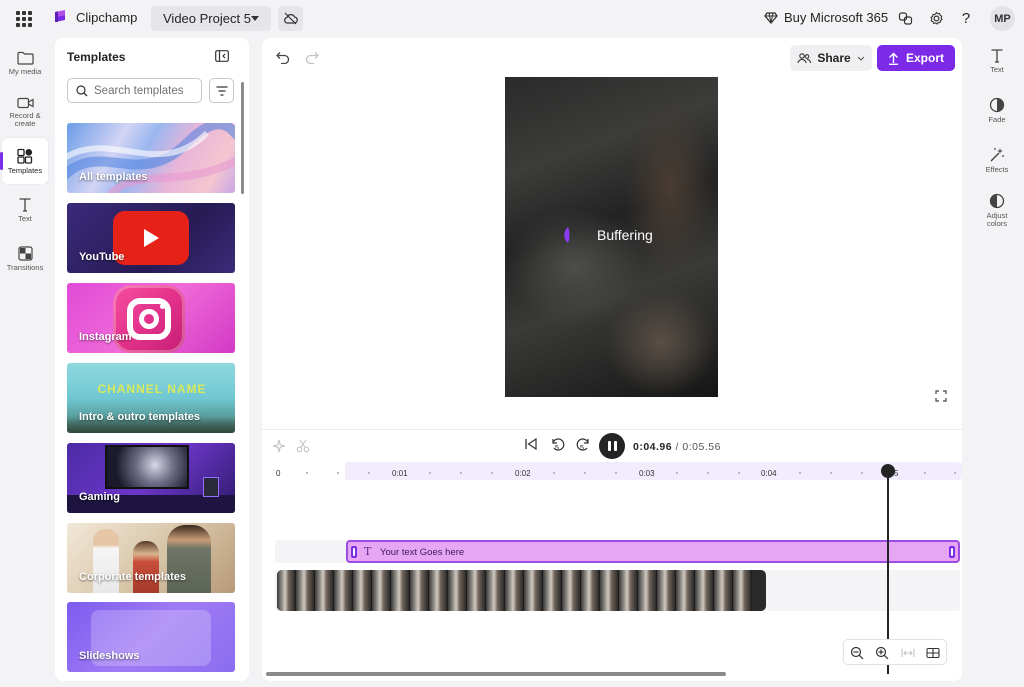 The width and height of the screenshot is (1024, 687). Describe the element at coordinates (905, 18) in the screenshot. I see `connected-accounts-icon` at that location.